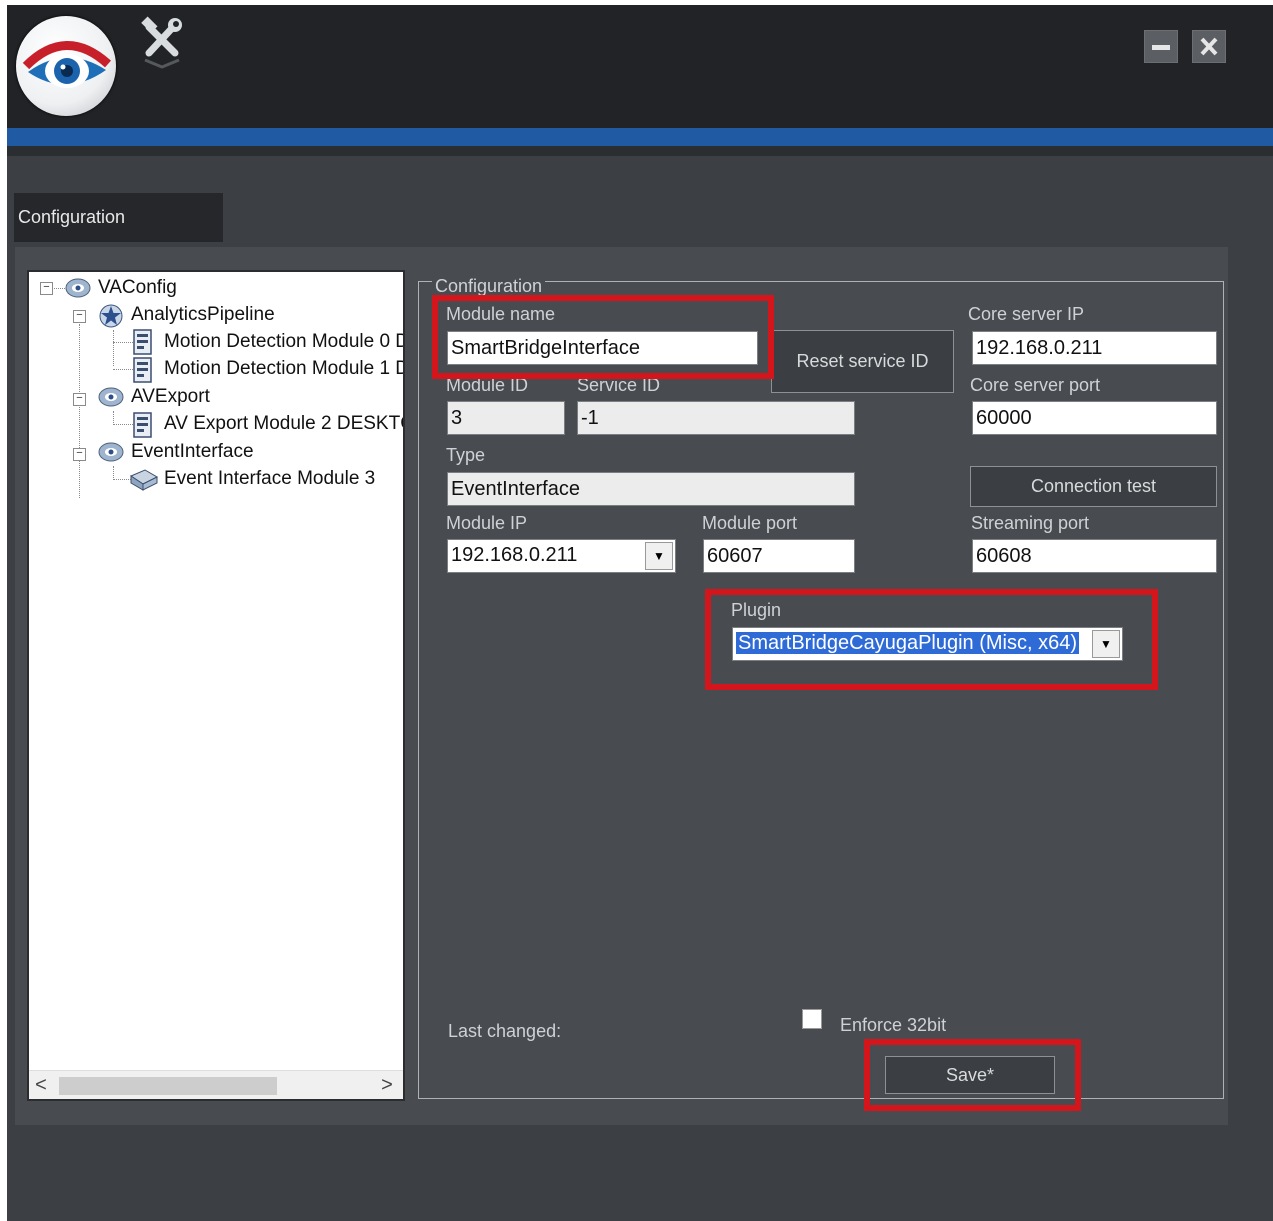  Describe the element at coordinates (514, 555) in the screenshot. I see `module-ip-value: 192.168.0.211` at that location.